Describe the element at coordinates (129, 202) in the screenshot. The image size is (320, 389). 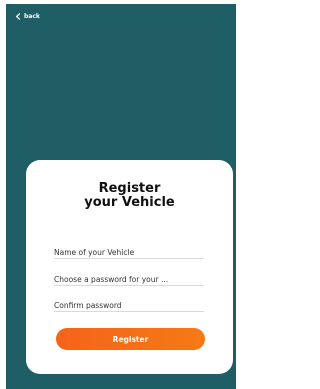
I see `title-line-2: your Vehicle` at that location.